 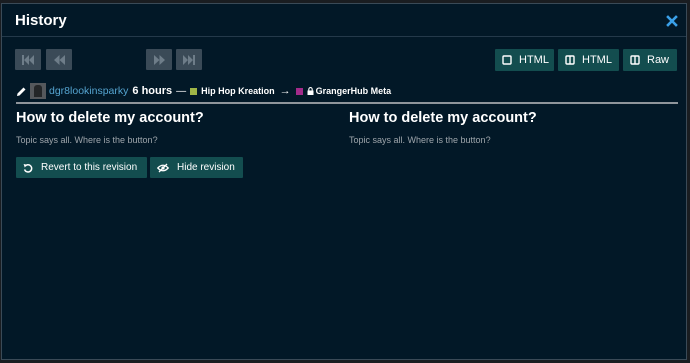 I want to click on previous-revision-icon, so click(x=59, y=59).